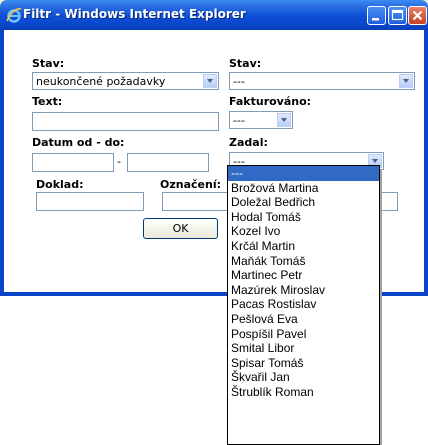 Image resolution: width=428 pixels, height=445 pixels. What do you see at coordinates (303, 217) in the screenshot?
I see `dropdown-option: Hodal Tomáš` at bounding box center [303, 217].